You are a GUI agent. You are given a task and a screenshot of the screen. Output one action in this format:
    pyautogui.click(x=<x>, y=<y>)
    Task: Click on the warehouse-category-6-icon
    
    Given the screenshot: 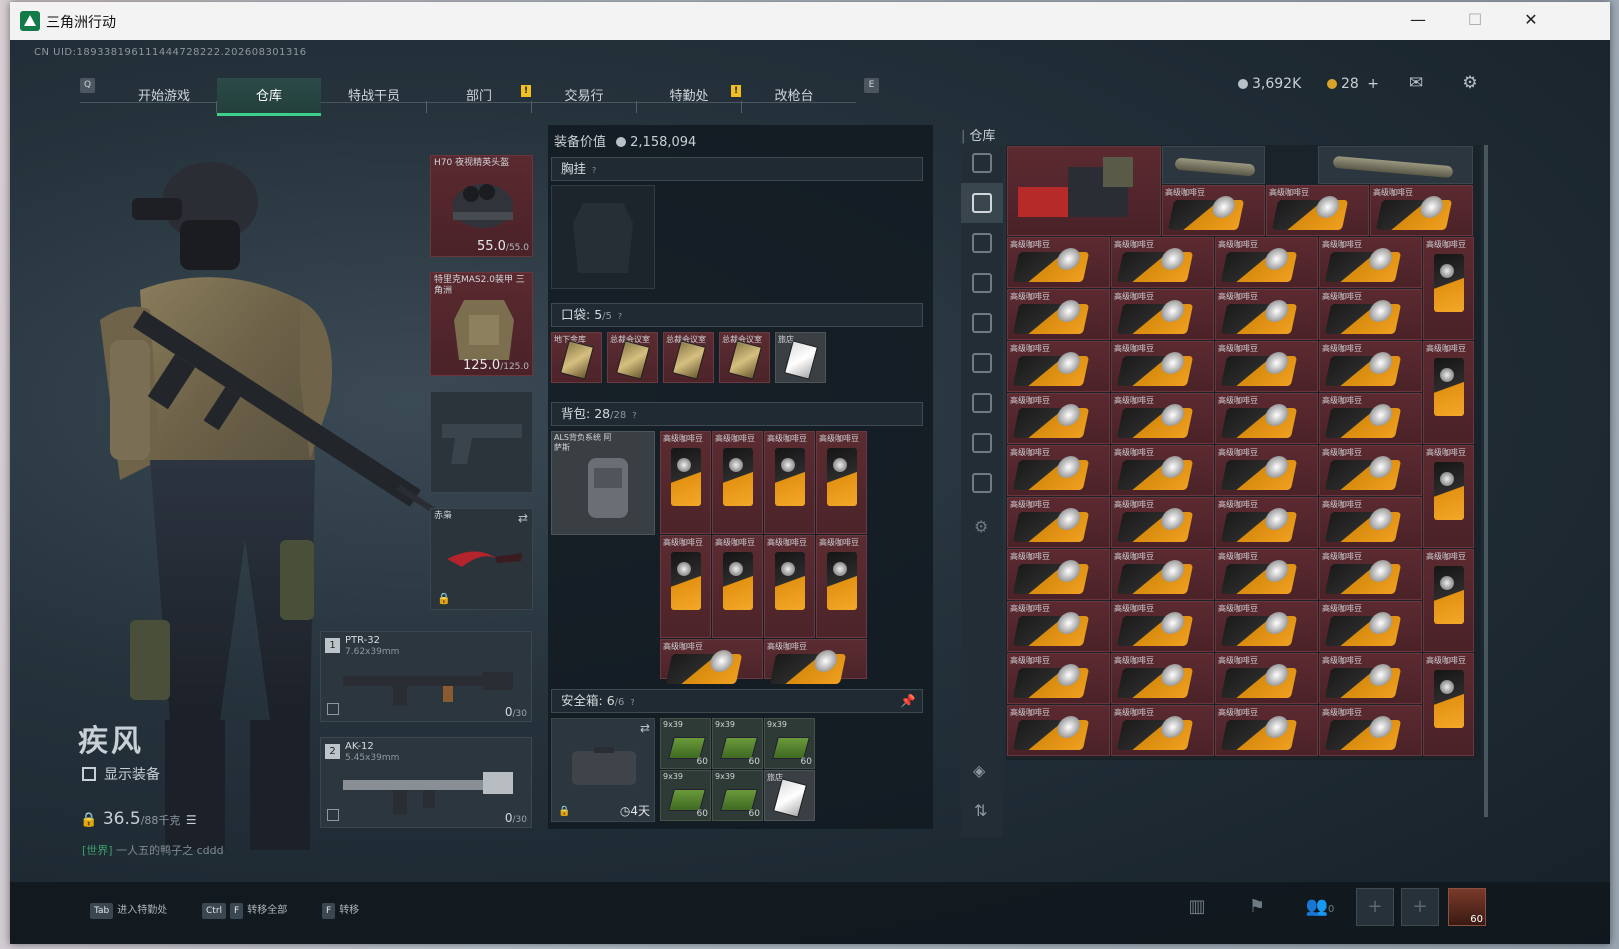 What is the action you would take?
    pyautogui.click(x=982, y=403)
    